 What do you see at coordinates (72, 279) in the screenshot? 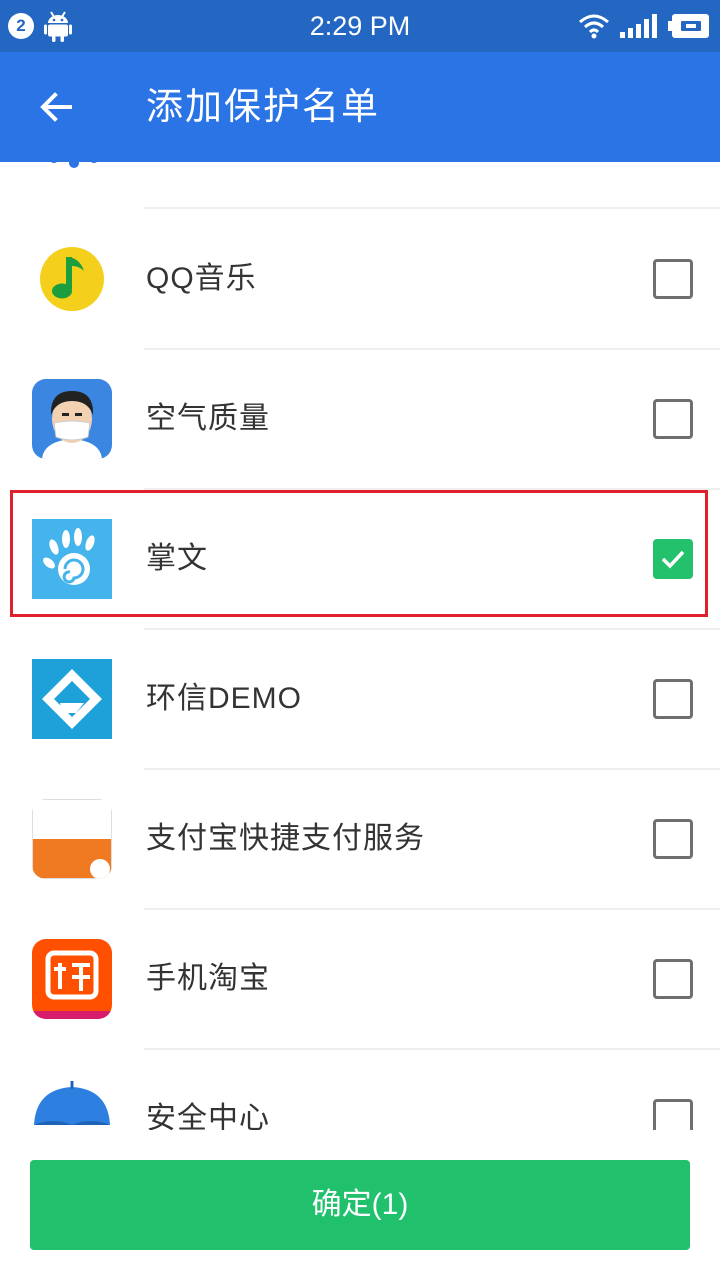
I see `qq-music-icon` at bounding box center [72, 279].